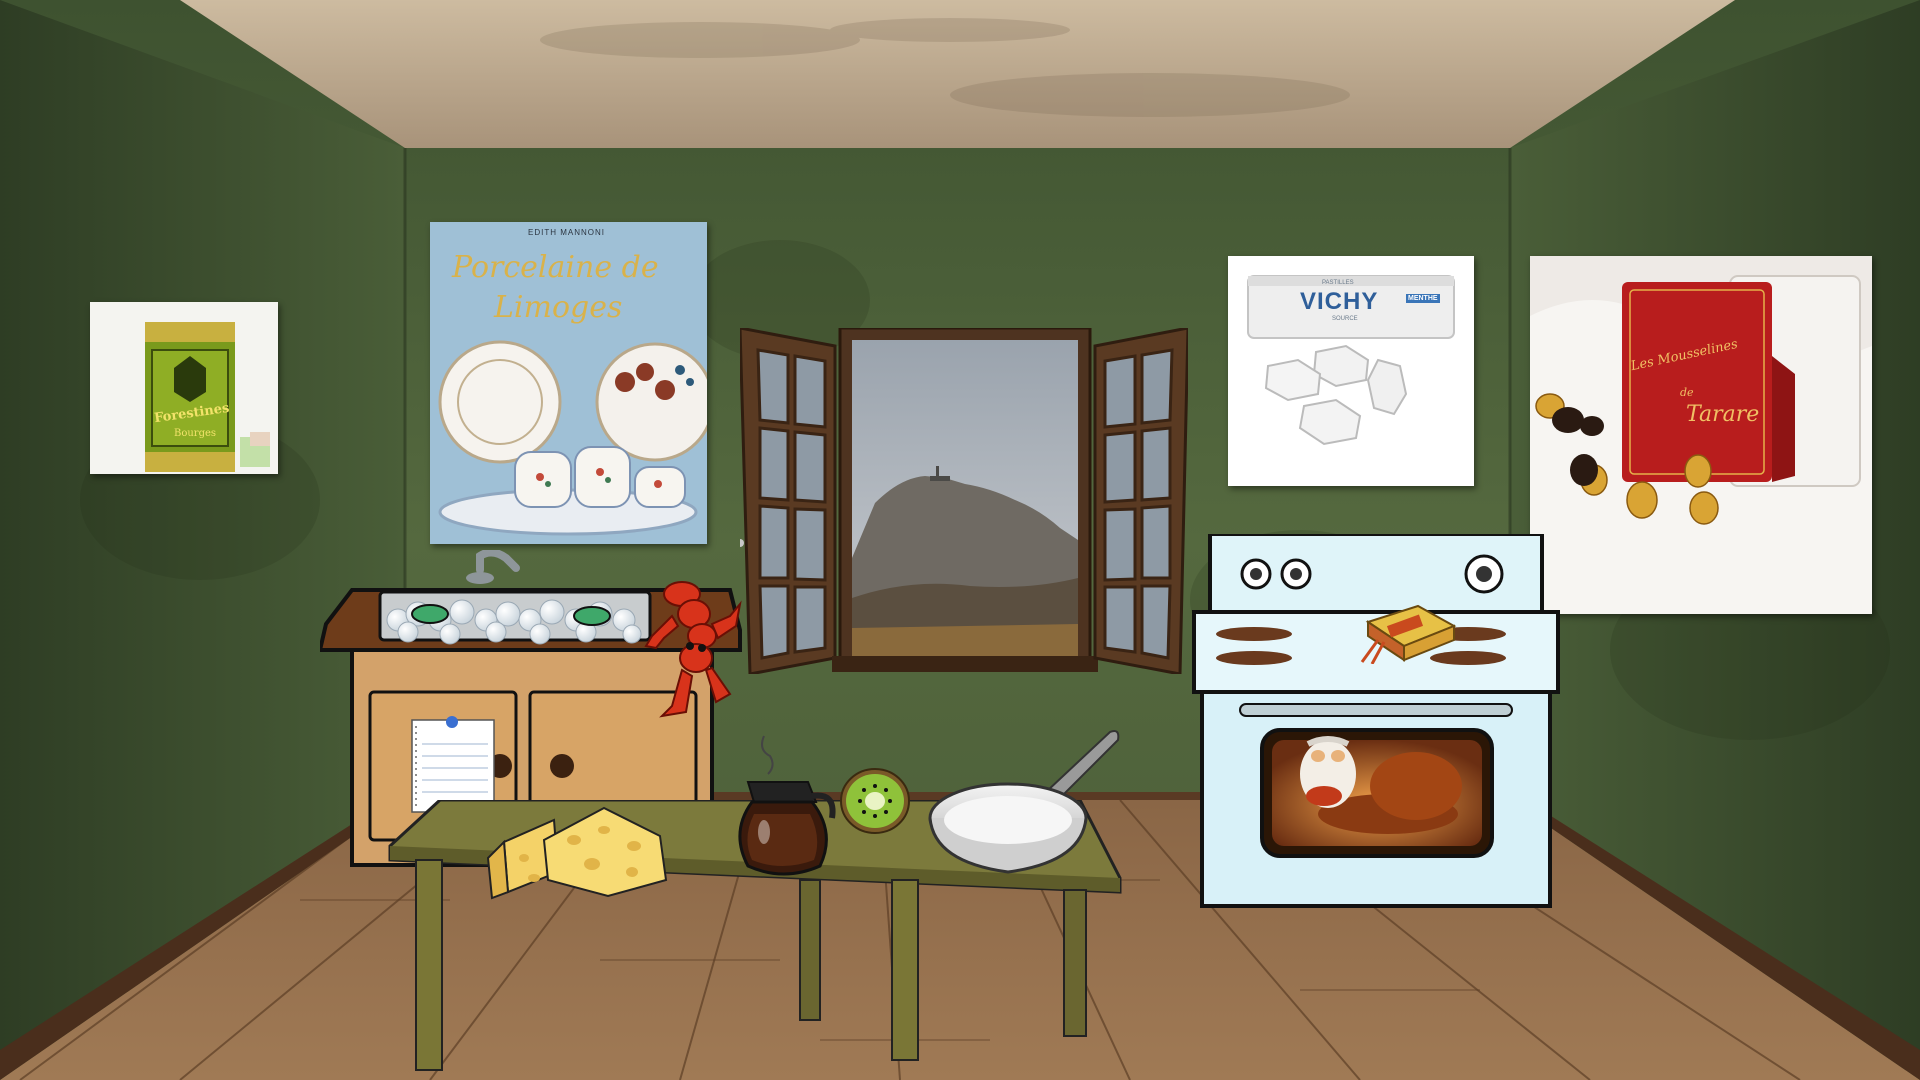 Image resolution: width=1920 pixels, height=1080 pixels. I want to click on forestines-sublabel: Bourges, so click(195, 433).